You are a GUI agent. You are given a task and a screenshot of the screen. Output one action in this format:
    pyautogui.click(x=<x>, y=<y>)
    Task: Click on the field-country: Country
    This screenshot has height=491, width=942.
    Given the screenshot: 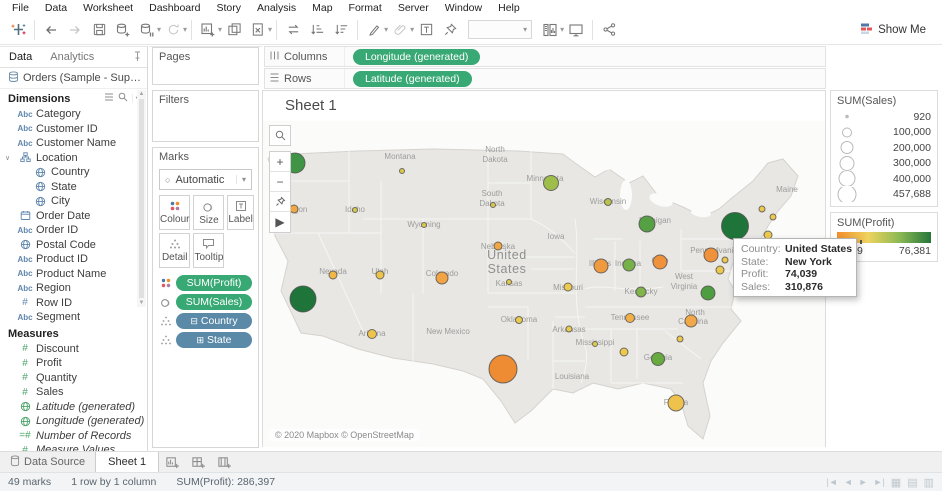 What is the action you would take?
    pyautogui.click(x=73, y=172)
    